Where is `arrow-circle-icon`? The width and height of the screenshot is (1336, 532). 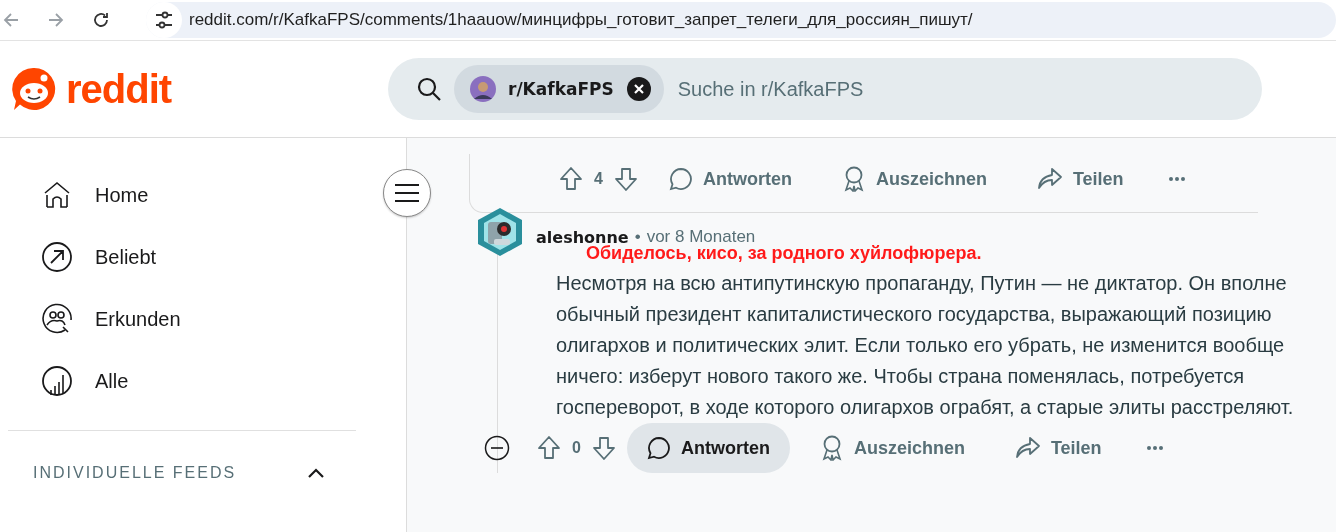
arrow-circle-icon is located at coordinates (57, 257).